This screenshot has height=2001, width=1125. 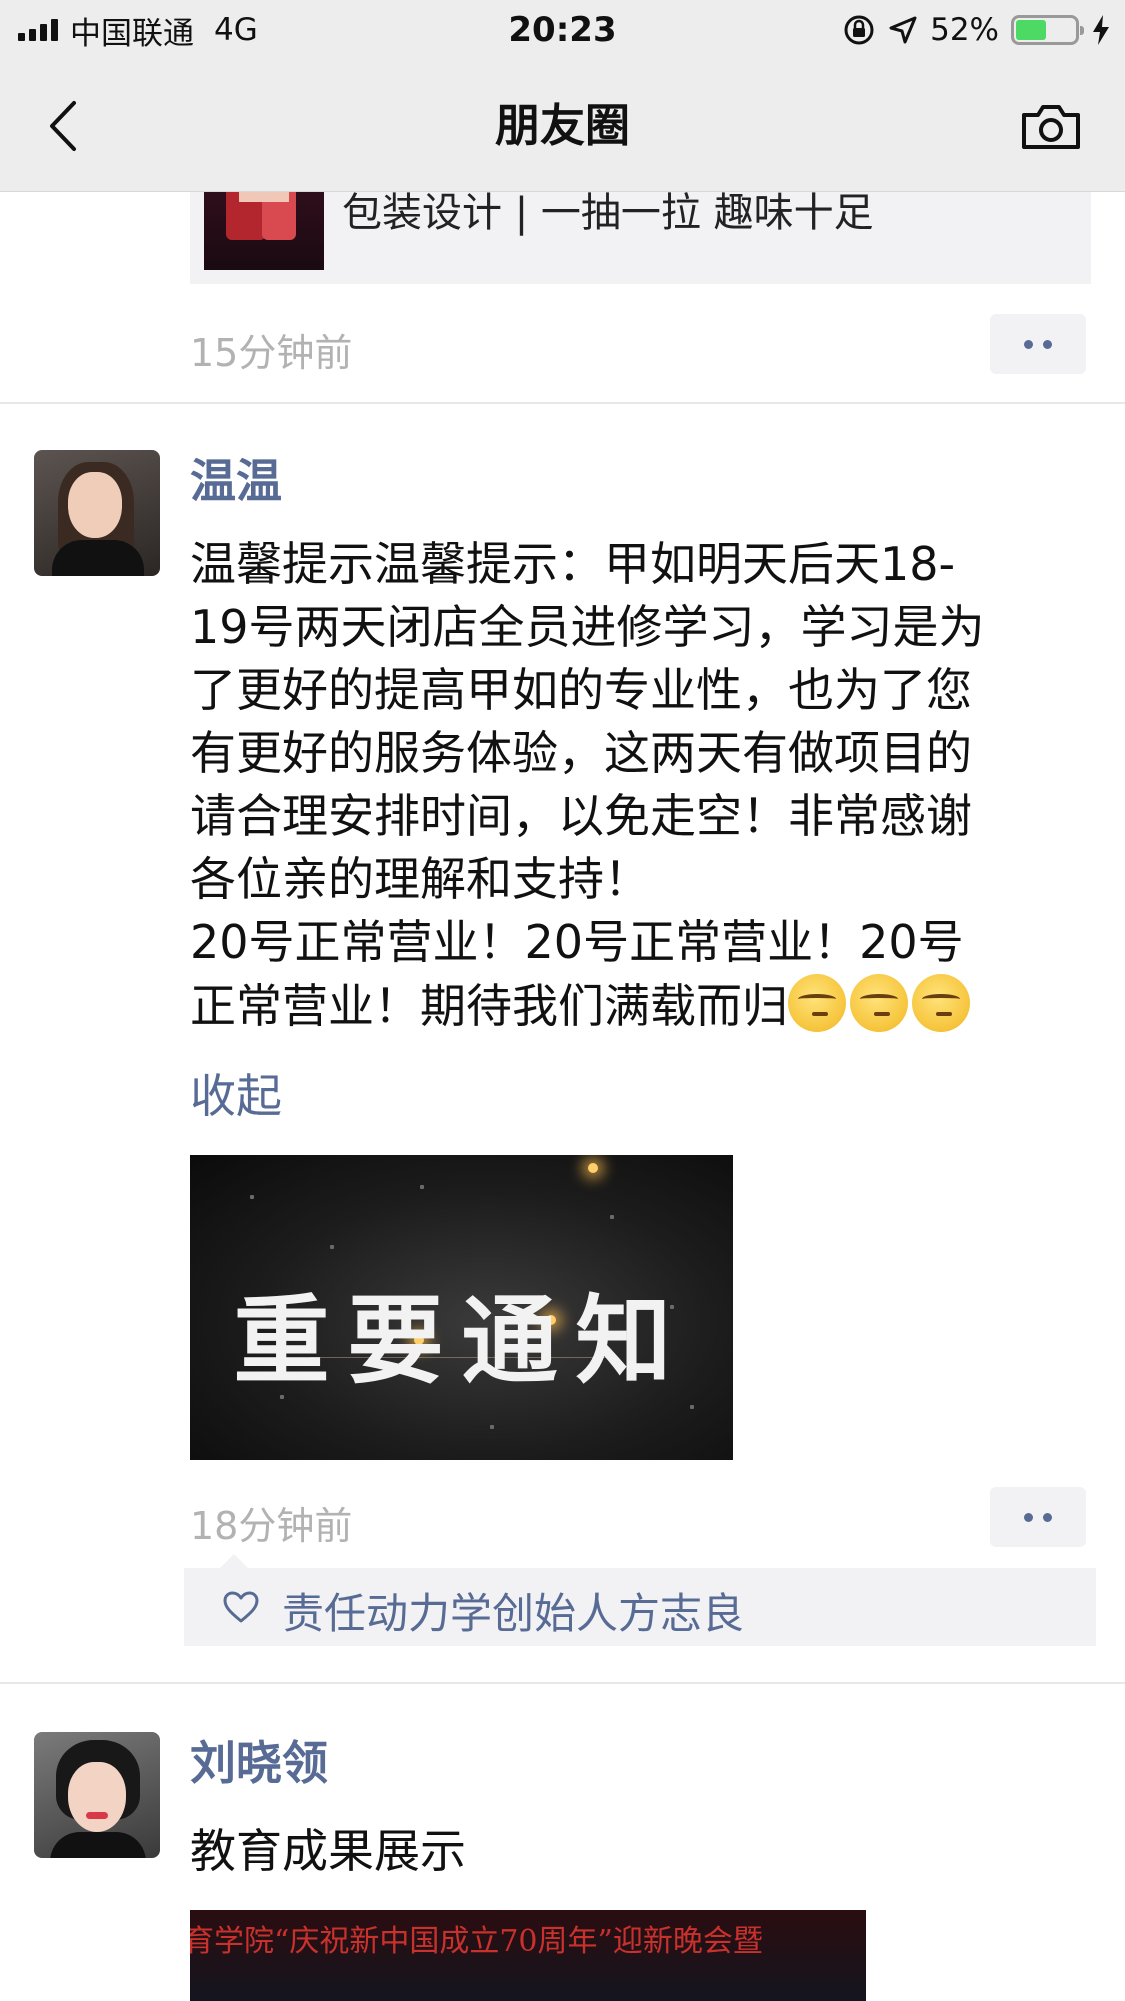 I want to click on post-text-line: 19号两天闭店全员进修学习，学习是为, so click(x=587, y=627).